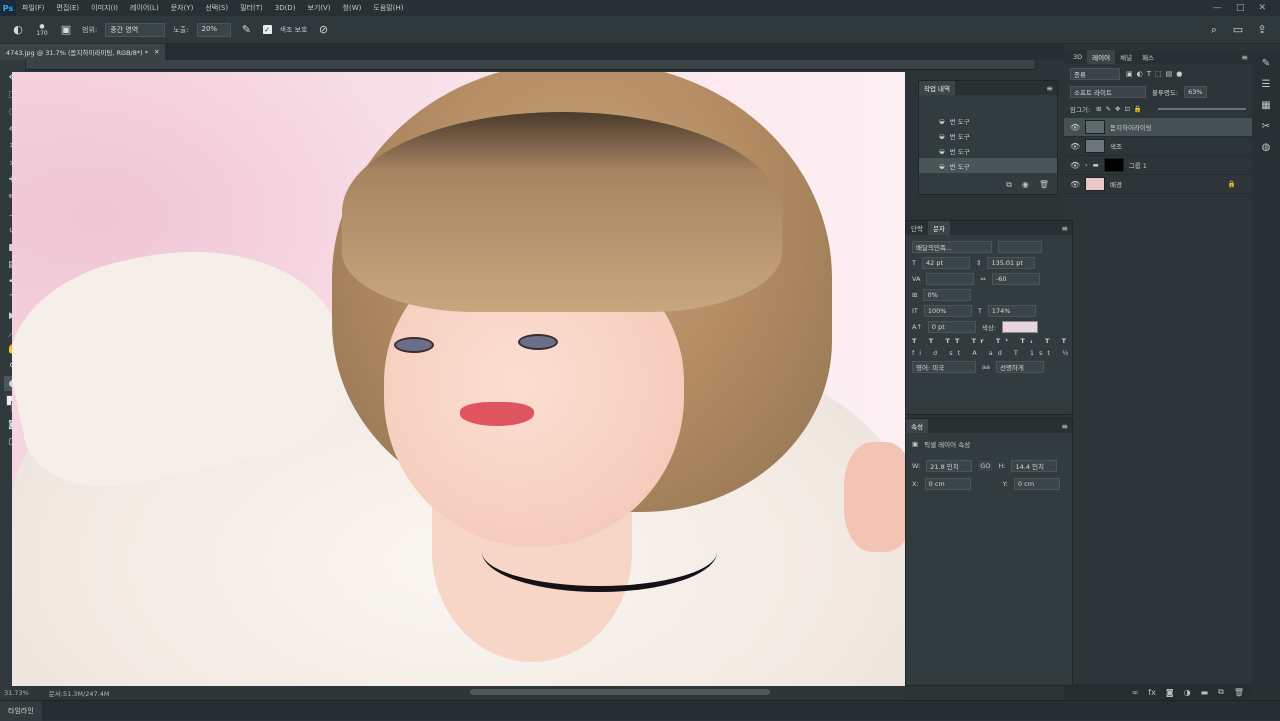  I want to click on document-tab: 4743.jpg @ 31.7% (돋지하이라이팅, RGB/8*) * ✕, so click(83, 52).